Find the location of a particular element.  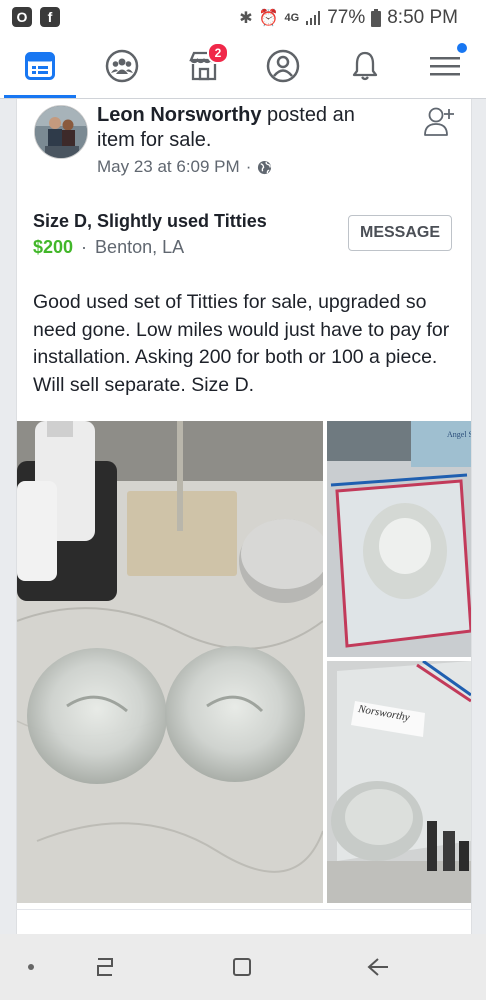

marketplace-badge: 2 is located at coordinates (218, 53).